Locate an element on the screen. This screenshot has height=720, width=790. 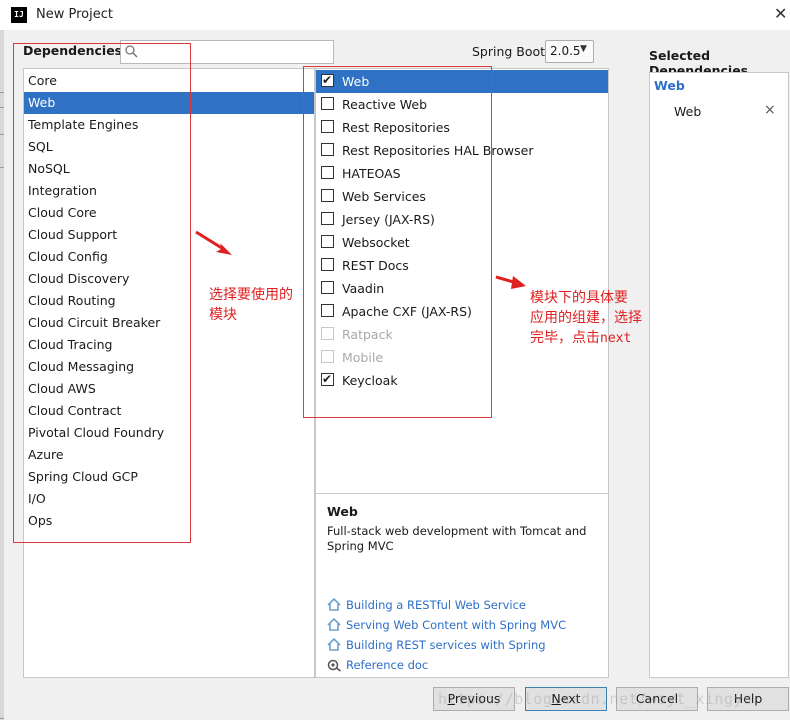
previous-button: Previous is located at coordinates (474, 699).